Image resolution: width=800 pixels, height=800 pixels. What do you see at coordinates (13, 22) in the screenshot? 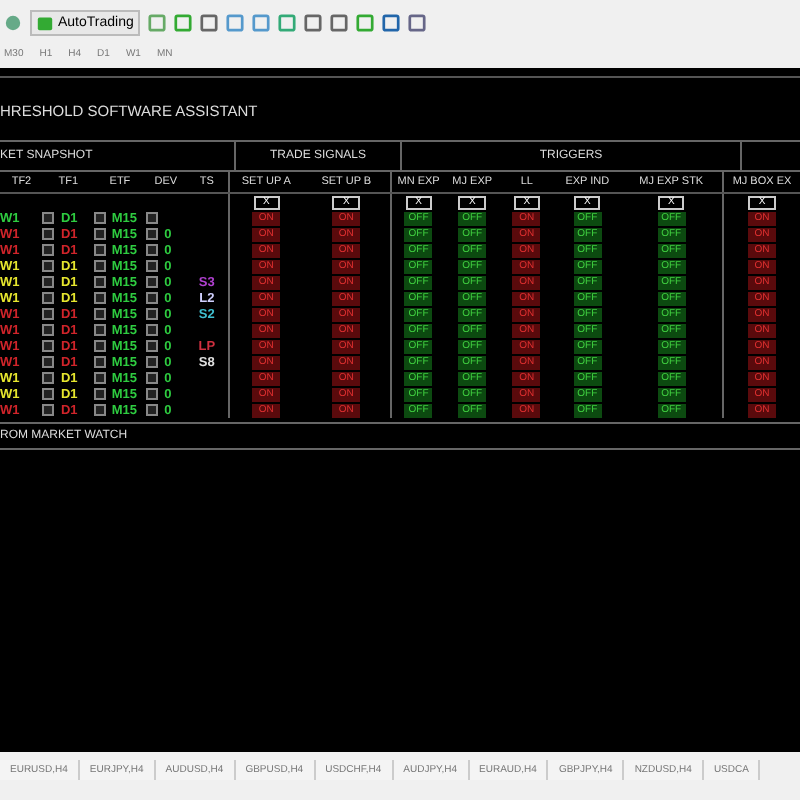
I see `toolbar-icon` at bounding box center [13, 22].